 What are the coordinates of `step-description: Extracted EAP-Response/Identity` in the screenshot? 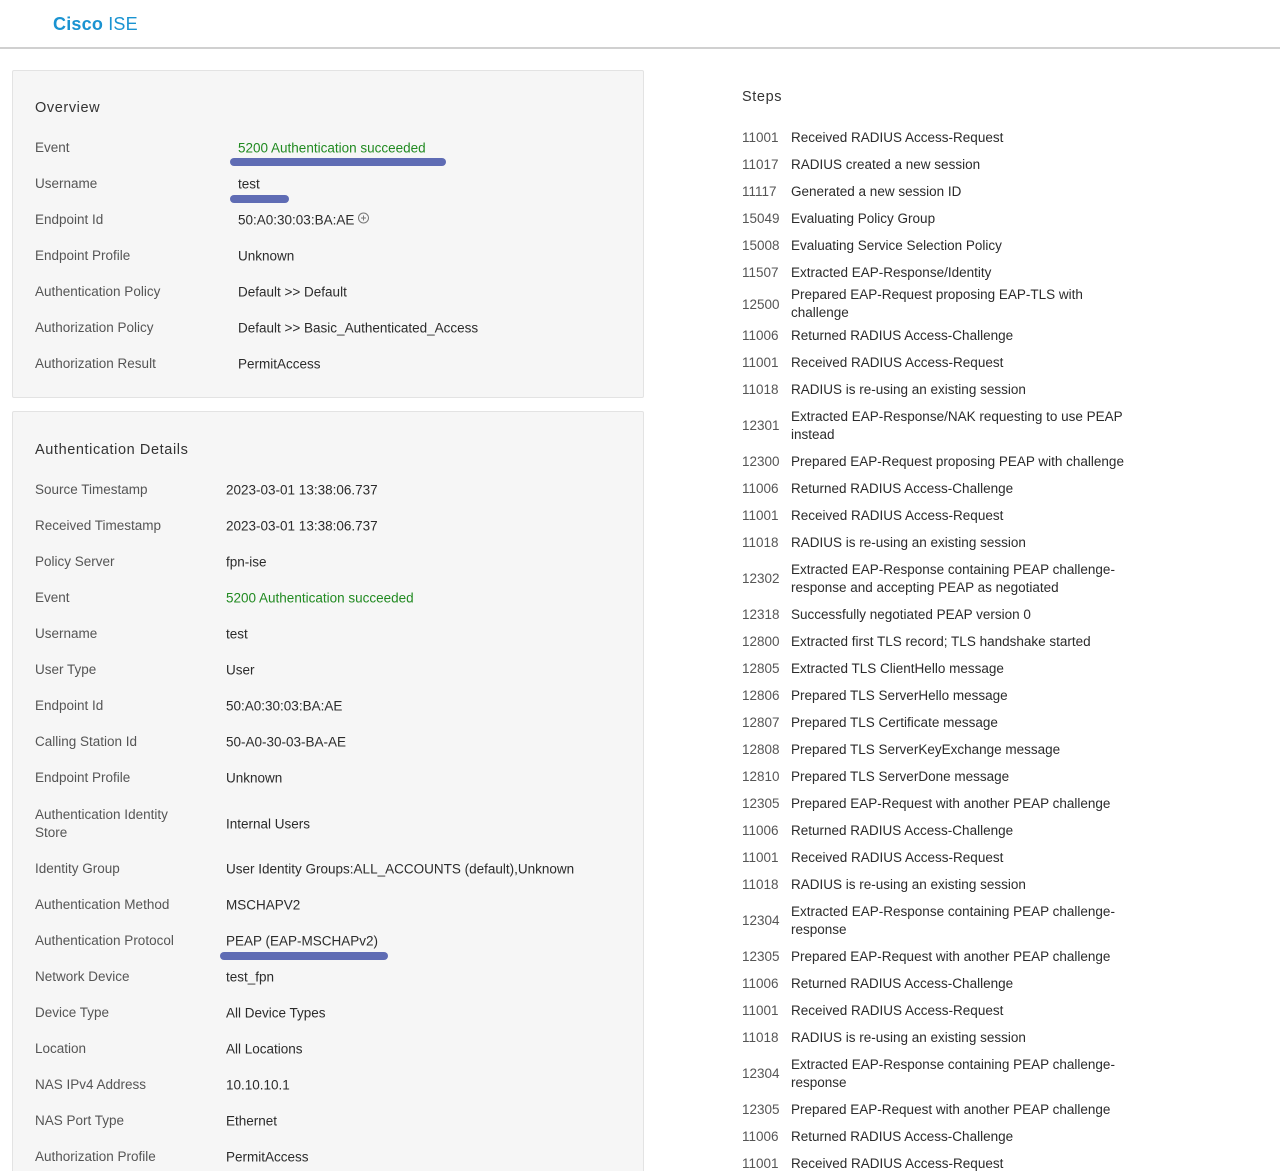 It's located at (891, 272).